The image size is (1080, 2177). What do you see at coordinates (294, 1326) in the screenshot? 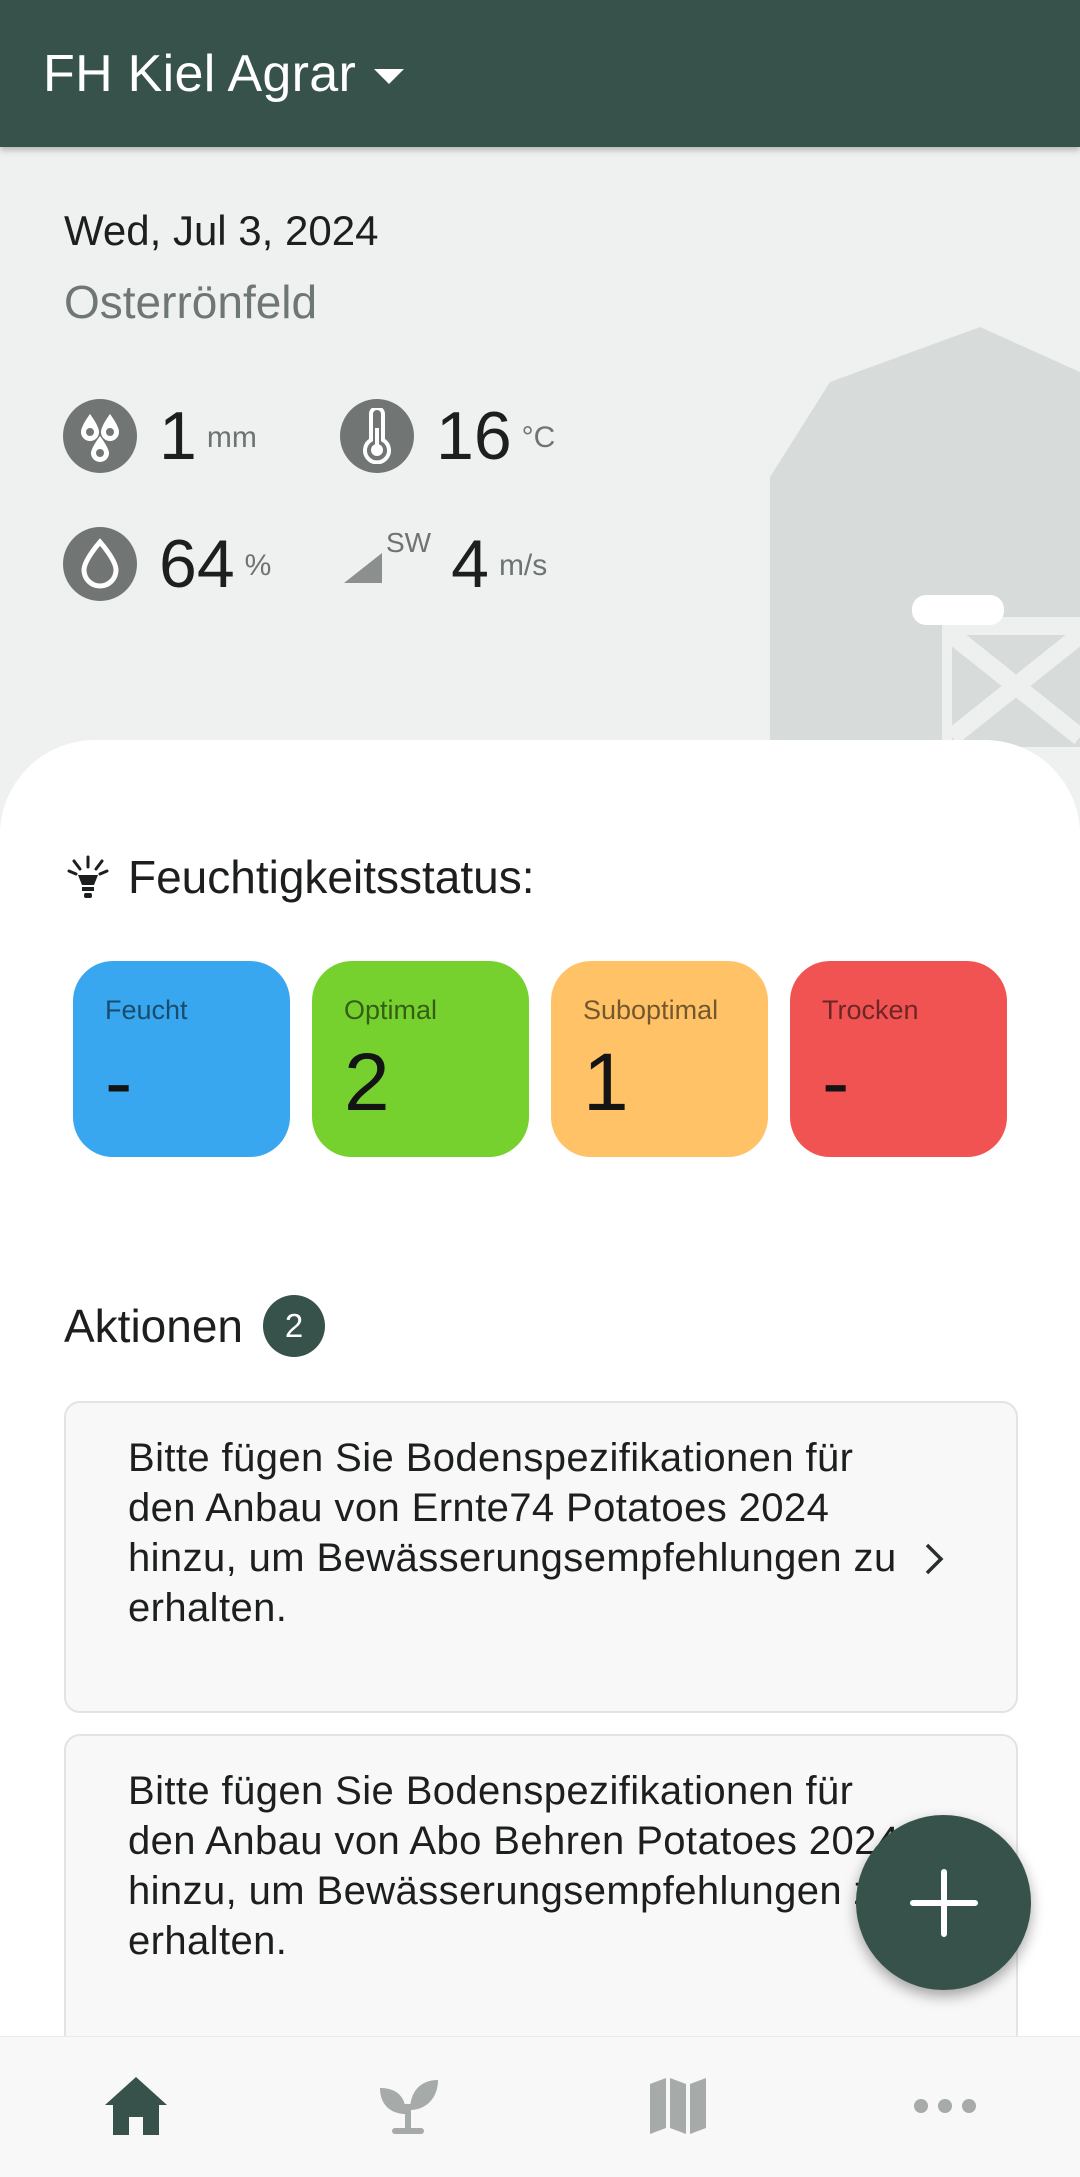
I see `actions-count-badge: 2` at bounding box center [294, 1326].